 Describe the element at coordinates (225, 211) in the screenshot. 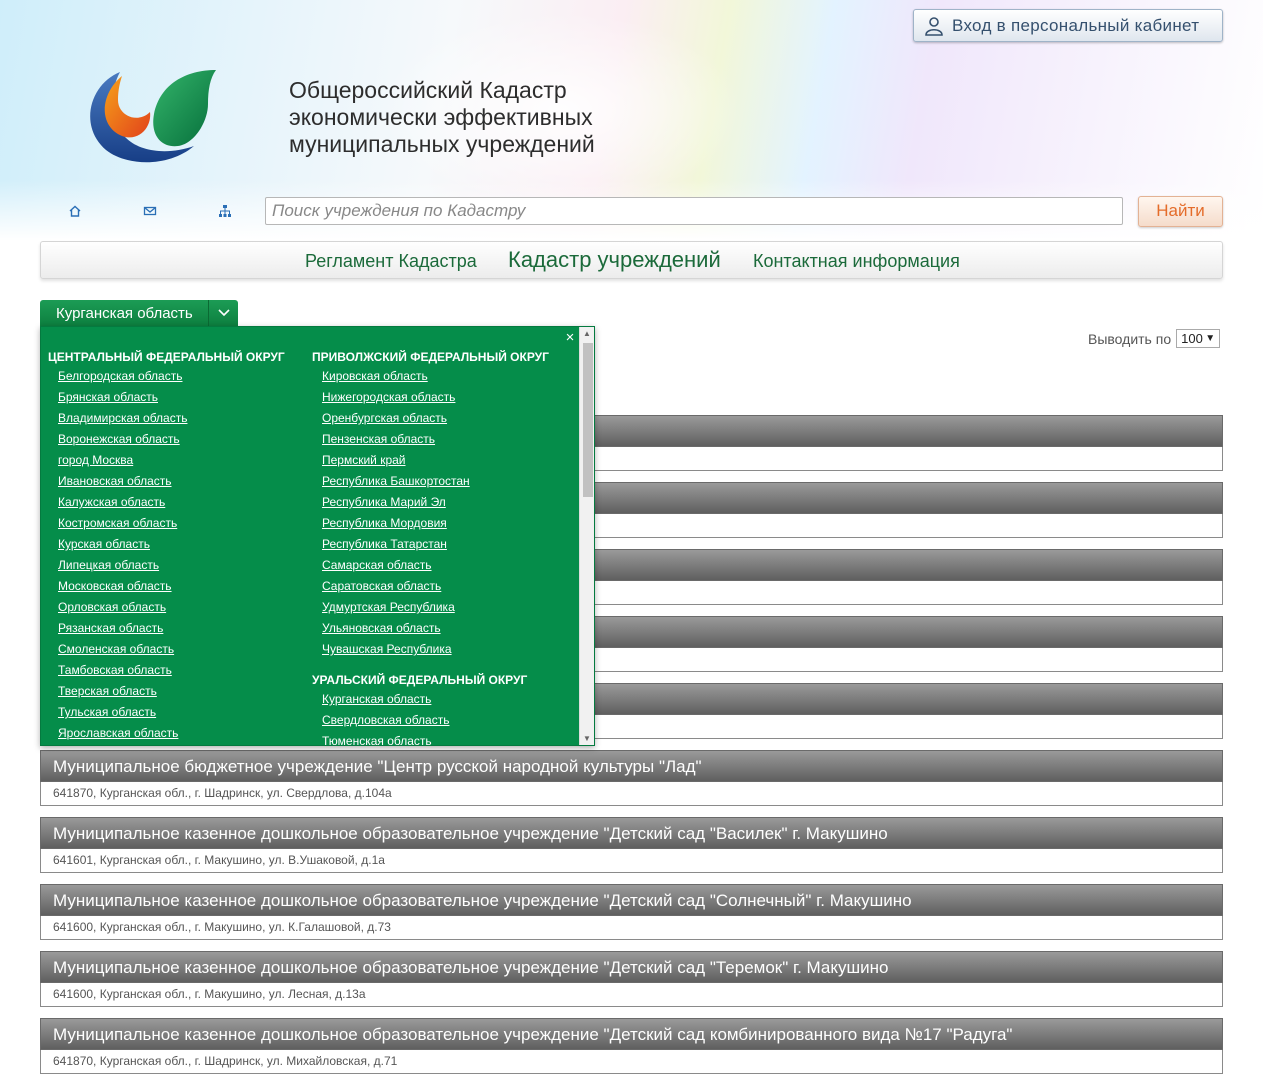

I see `sitemap-icon` at that location.